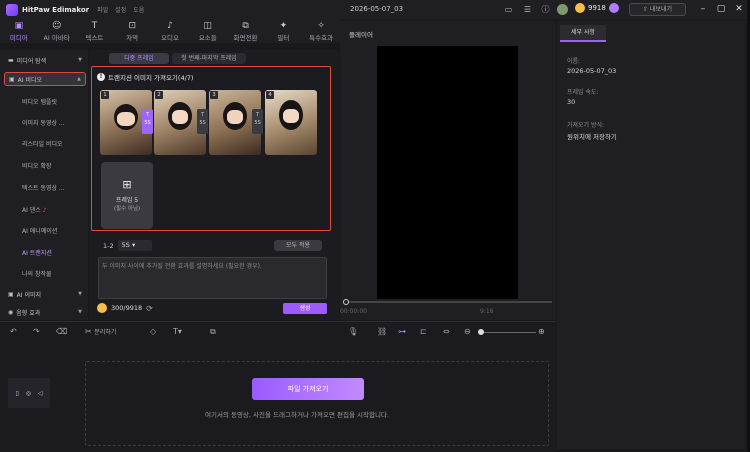 The image size is (750, 452). What do you see at coordinates (467, 332) in the screenshot?
I see `zoom-out-icon: ⊖` at bounding box center [467, 332].